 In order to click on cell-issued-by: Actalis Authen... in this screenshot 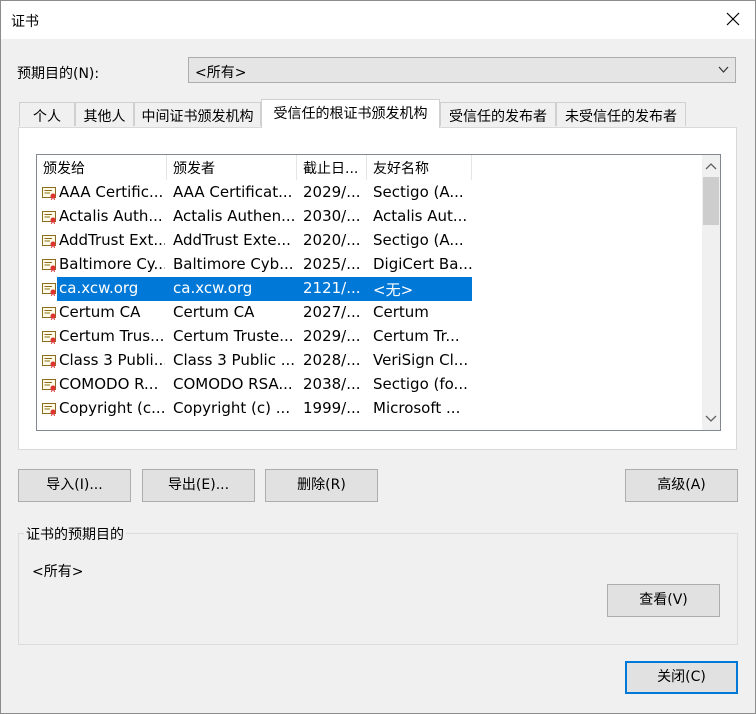, I will do `click(234, 216)`.